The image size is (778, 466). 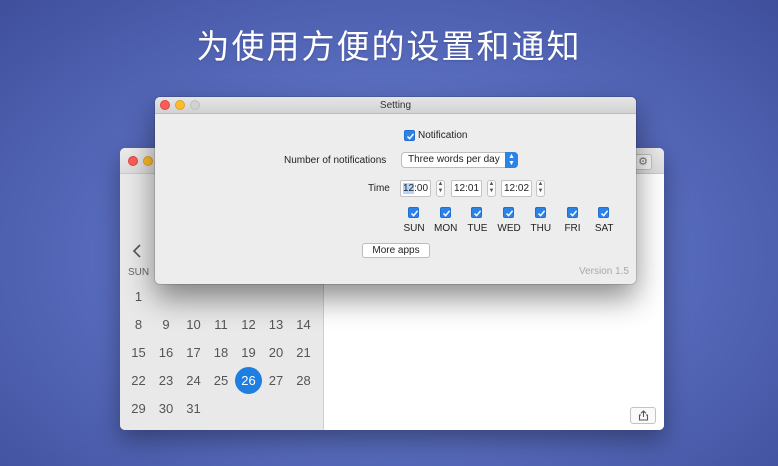 I want to click on weekday-checkbox-sun, so click(x=413, y=212).